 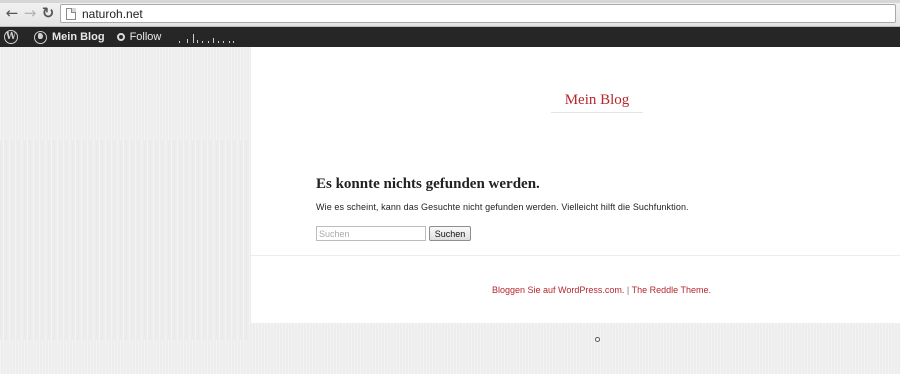 I want to click on admin-bar: W Mein Blog Follow, so click(x=450, y=37).